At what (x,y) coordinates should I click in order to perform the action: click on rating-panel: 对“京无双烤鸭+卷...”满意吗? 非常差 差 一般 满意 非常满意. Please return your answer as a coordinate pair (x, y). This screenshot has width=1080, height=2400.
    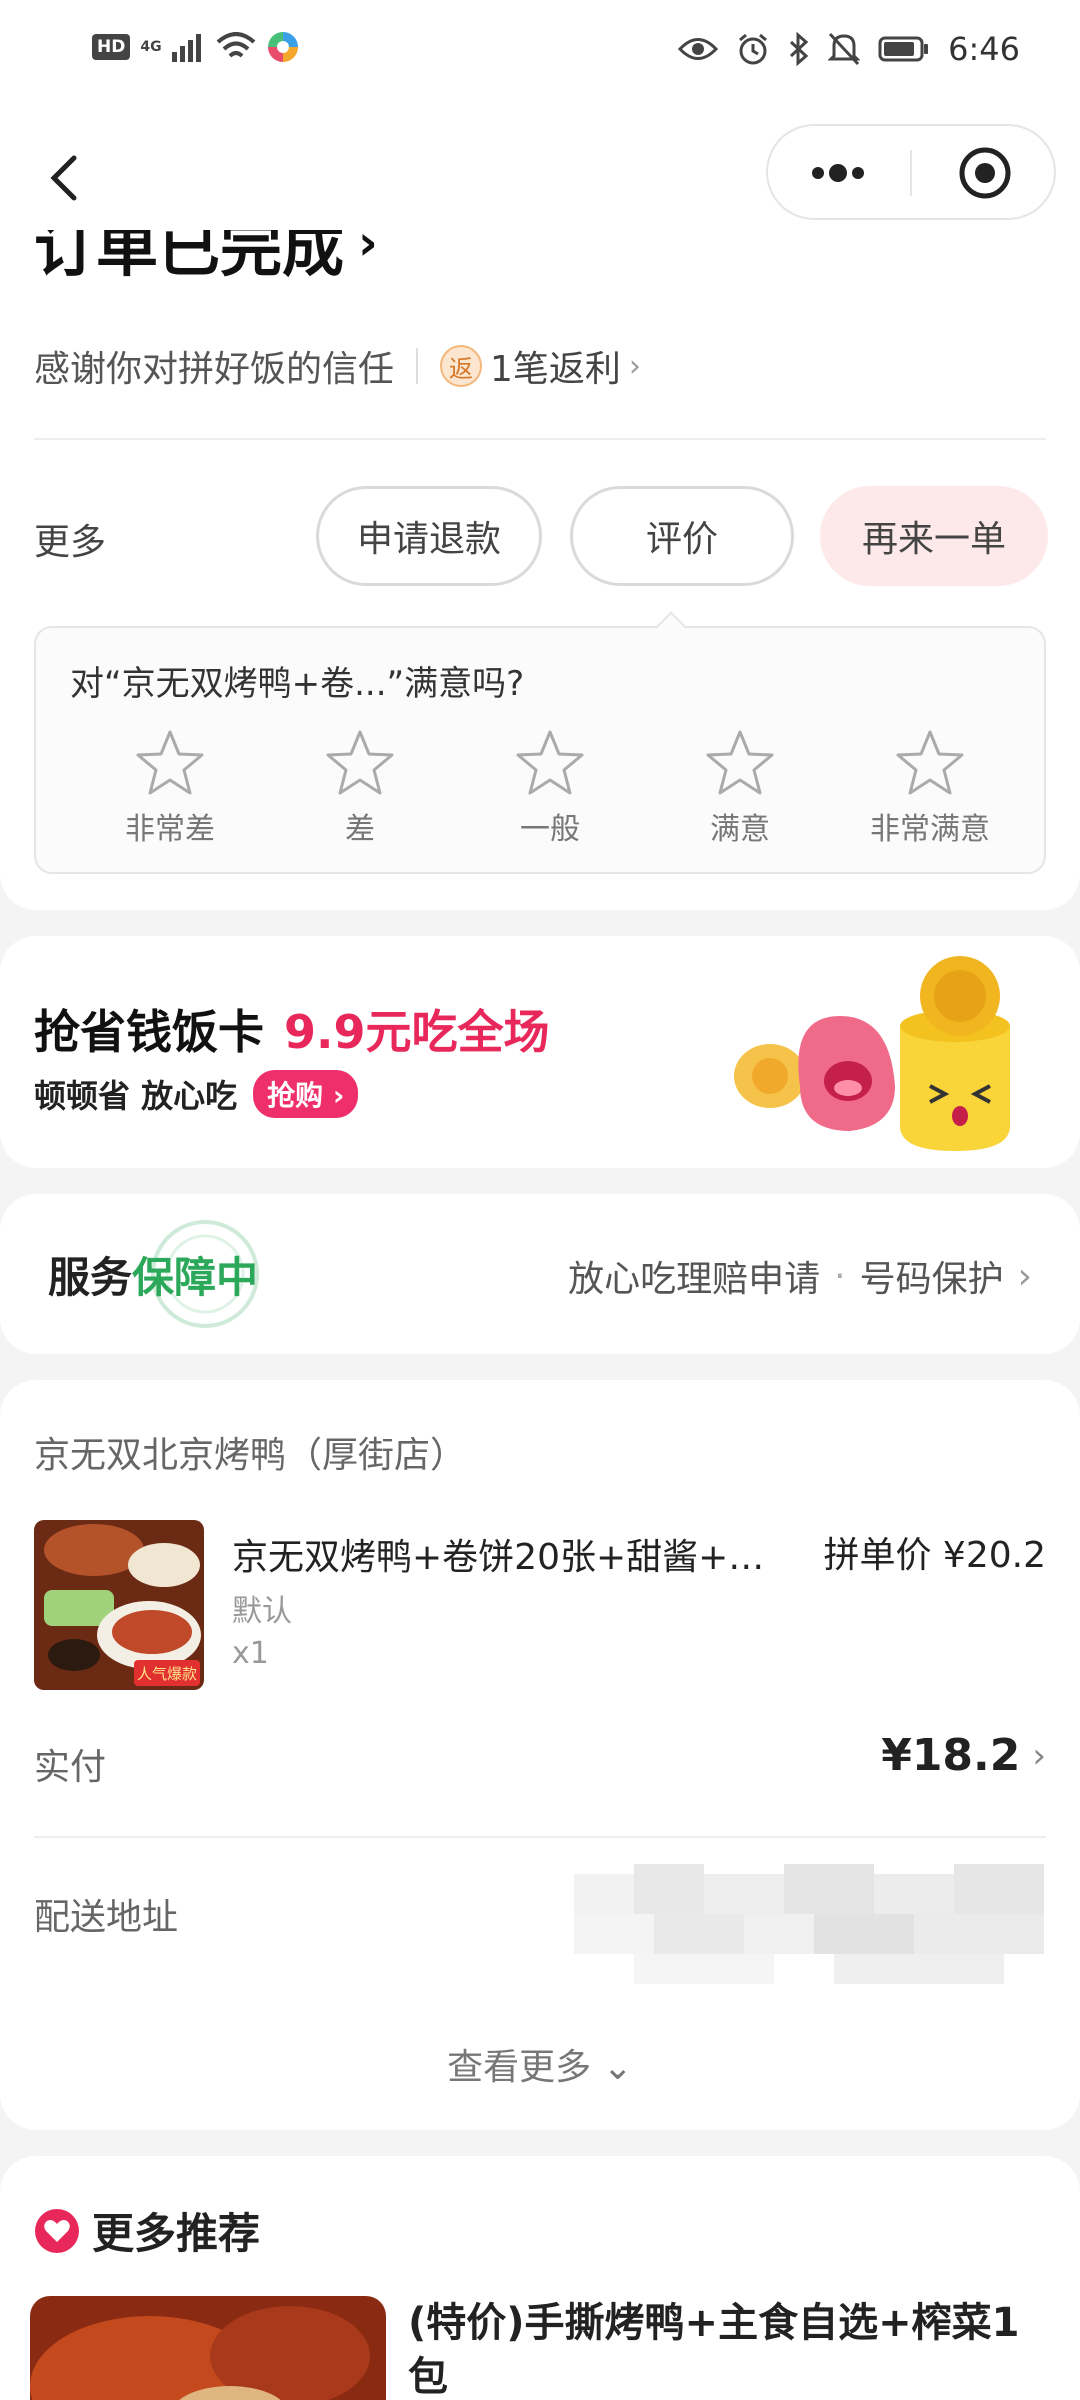
    Looking at the image, I should click on (540, 750).